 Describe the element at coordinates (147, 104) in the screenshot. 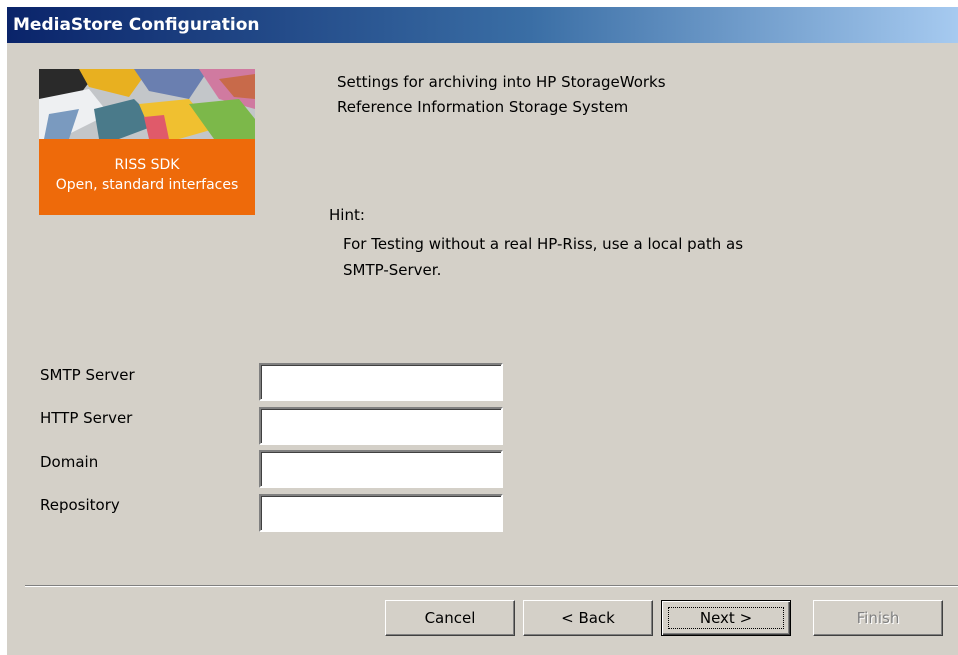

I see `banner-photo-graphic` at that location.